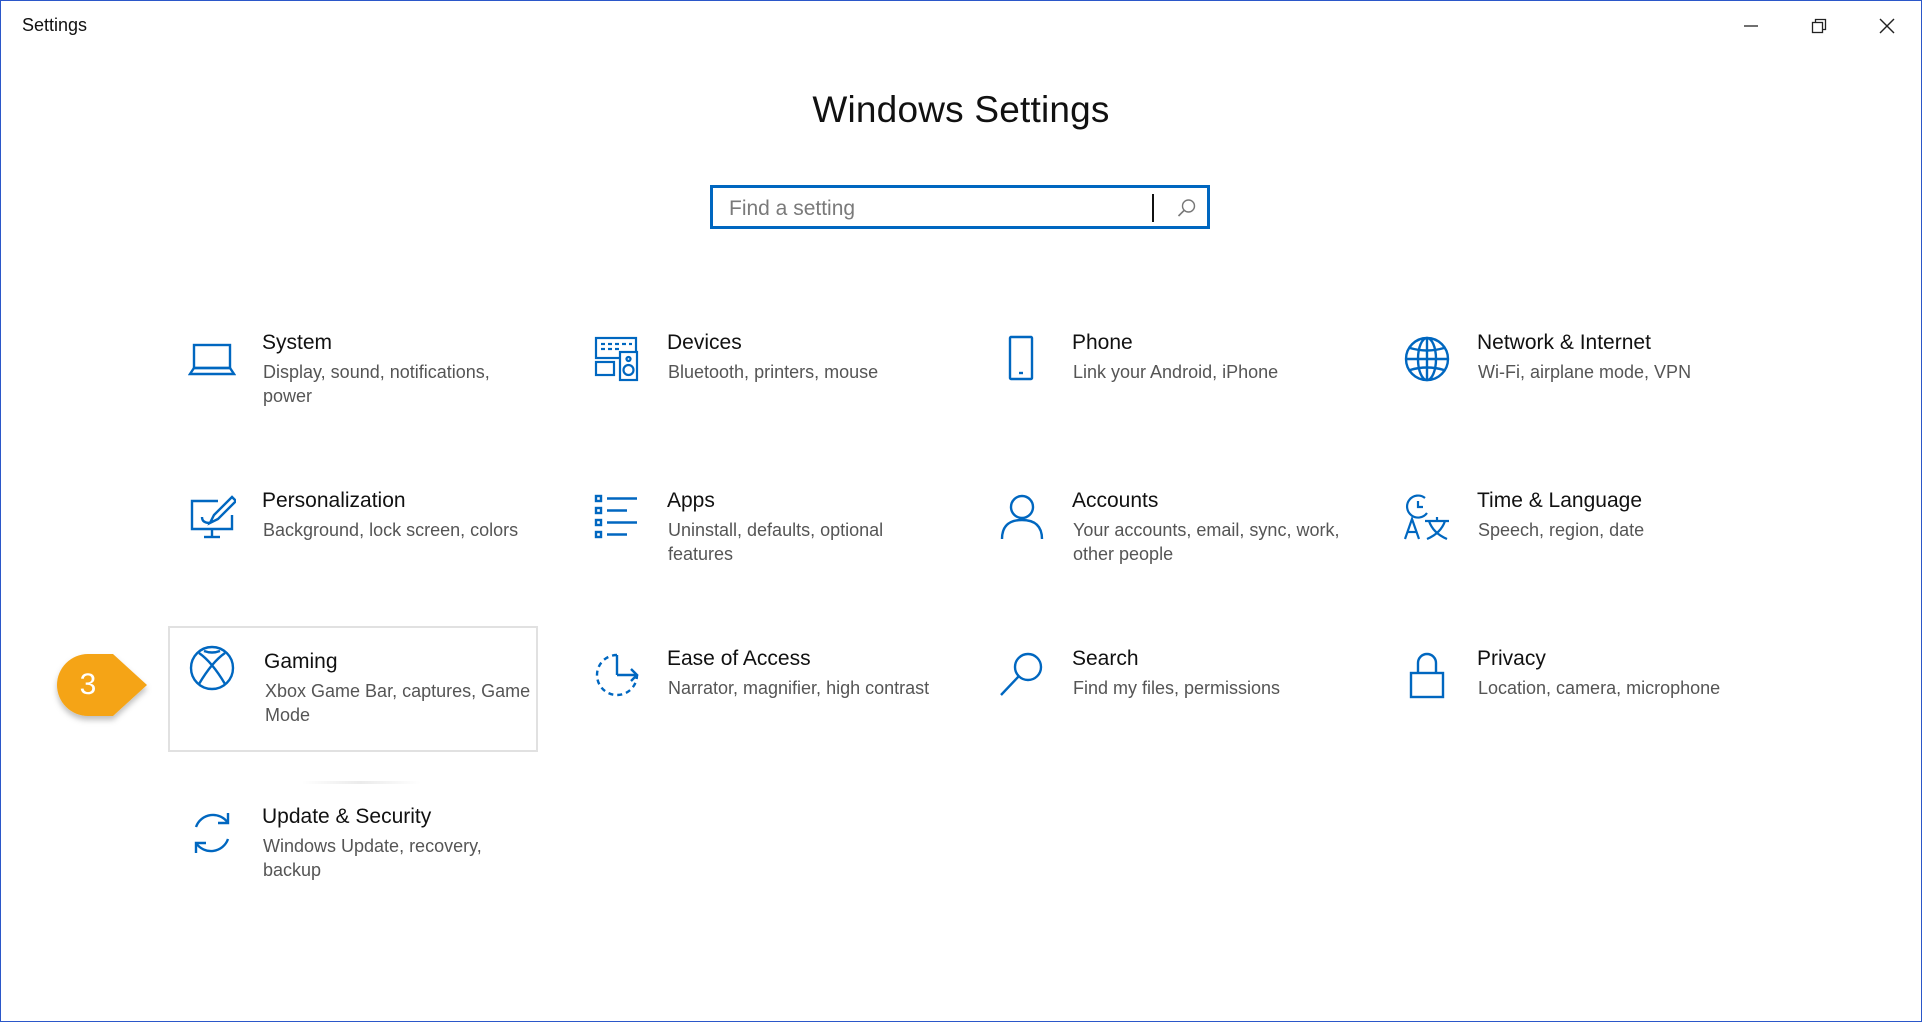 The height and width of the screenshot is (1022, 1922). What do you see at coordinates (1427, 517) in the screenshot?
I see `time-language-icon` at bounding box center [1427, 517].